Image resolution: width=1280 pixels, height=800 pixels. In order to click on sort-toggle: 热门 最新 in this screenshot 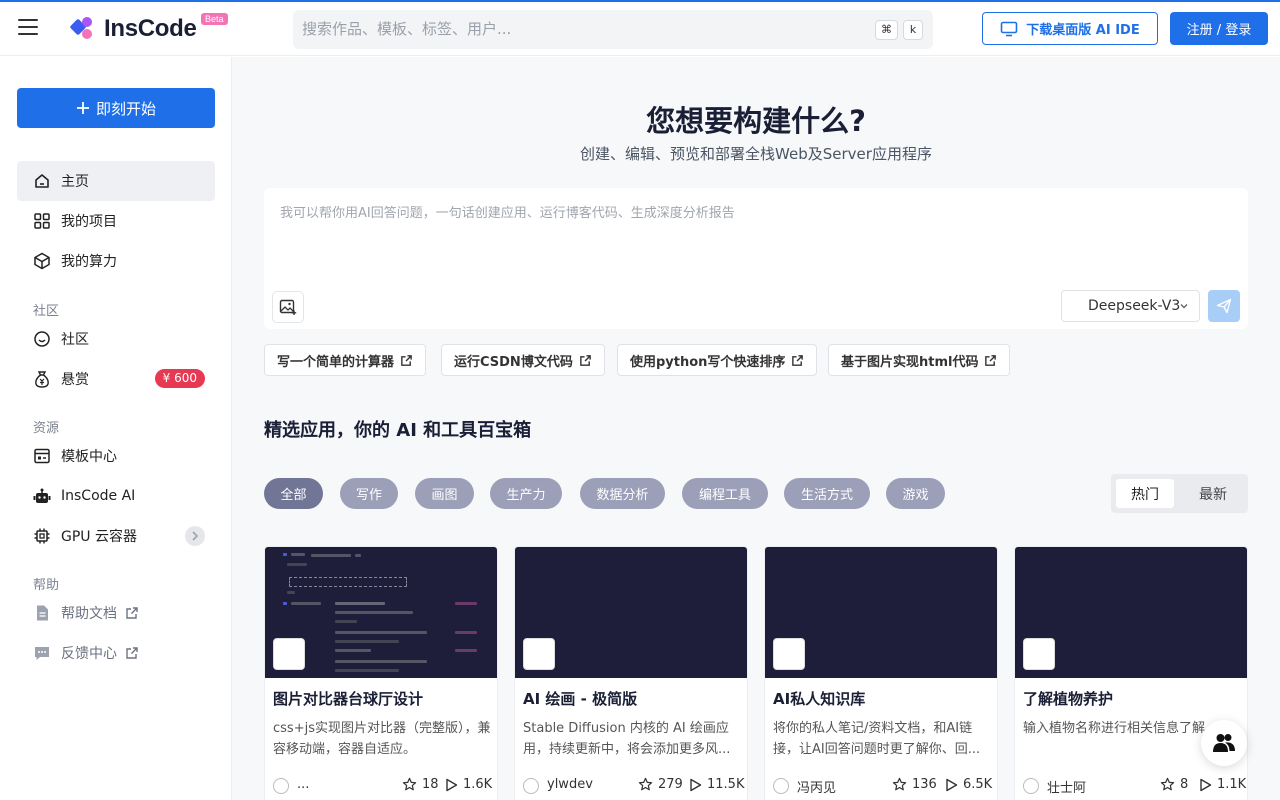, I will do `click(1179, 493)`.